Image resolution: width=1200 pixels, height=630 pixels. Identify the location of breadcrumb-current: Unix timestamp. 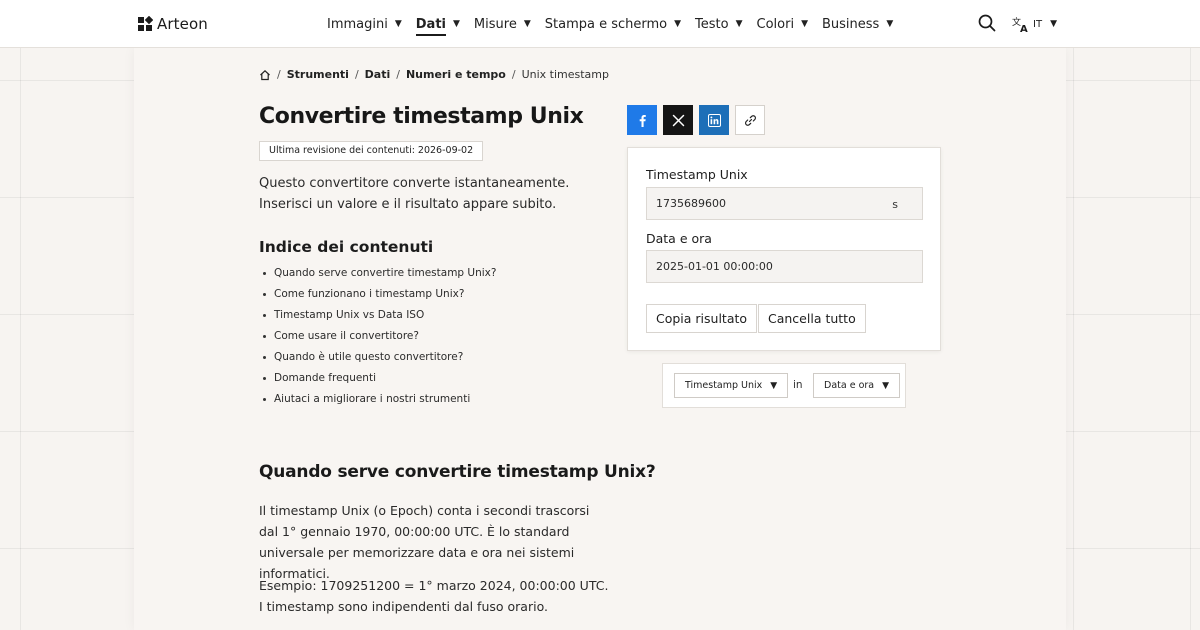
(565, 74).